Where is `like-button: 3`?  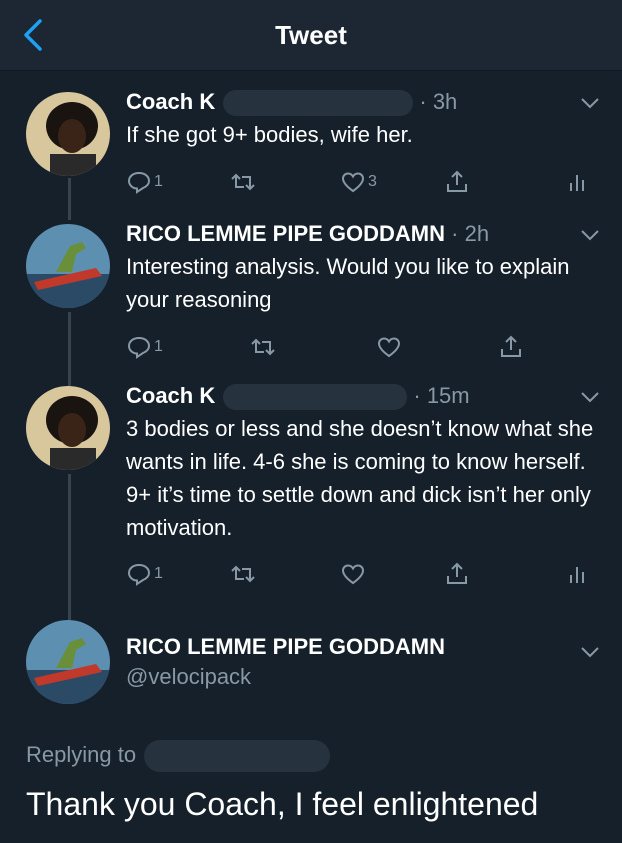 like-button: 3 is located at coordinates (358, 182).